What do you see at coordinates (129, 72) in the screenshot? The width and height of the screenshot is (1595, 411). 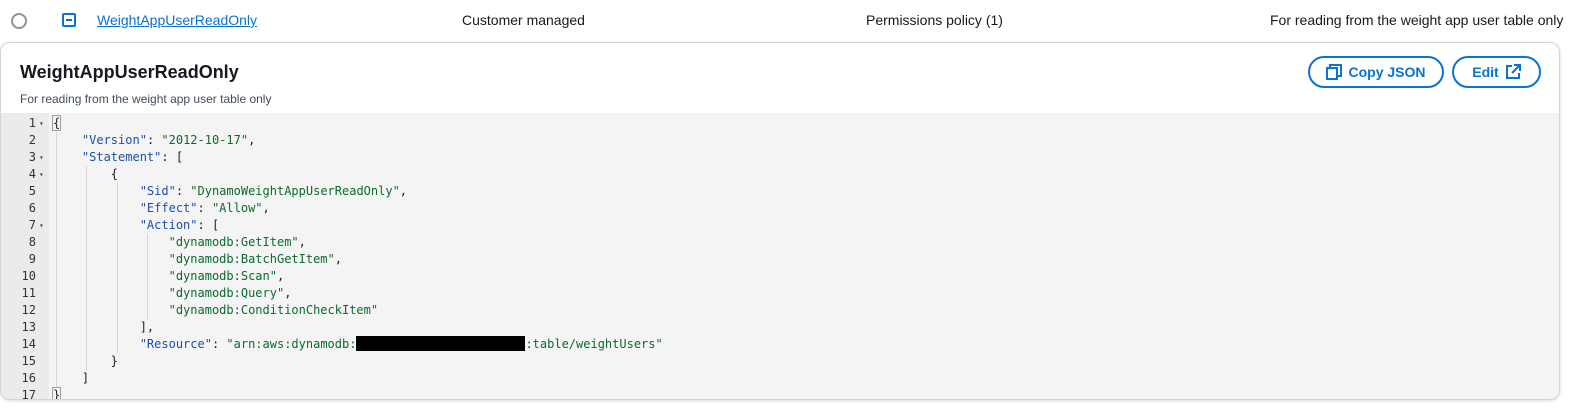 I see `panel-title: WeightAppUserReadOnly` at bounding box center [129, 72].